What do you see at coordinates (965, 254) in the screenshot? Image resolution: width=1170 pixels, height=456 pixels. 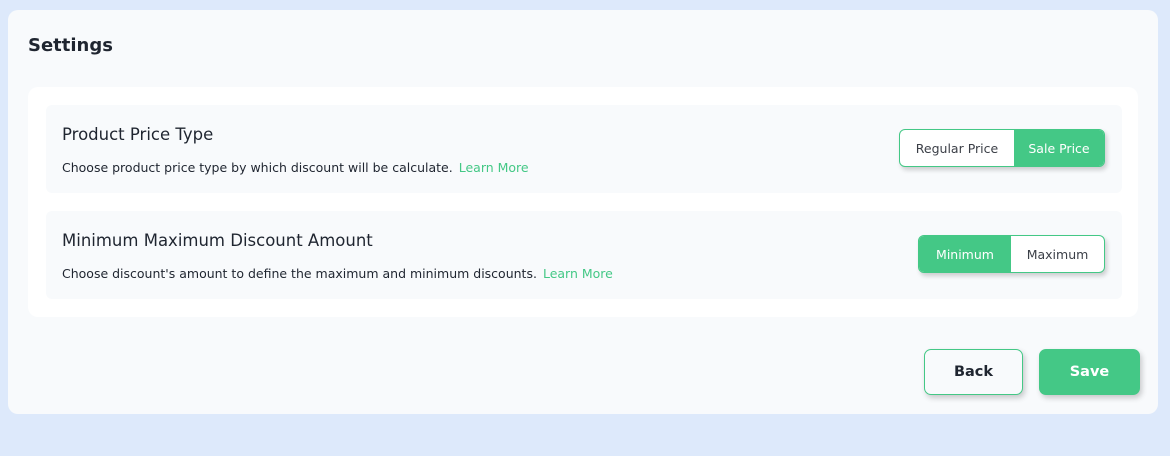 I see `minimum-option: Minimum` at bounding box center [965, 254].